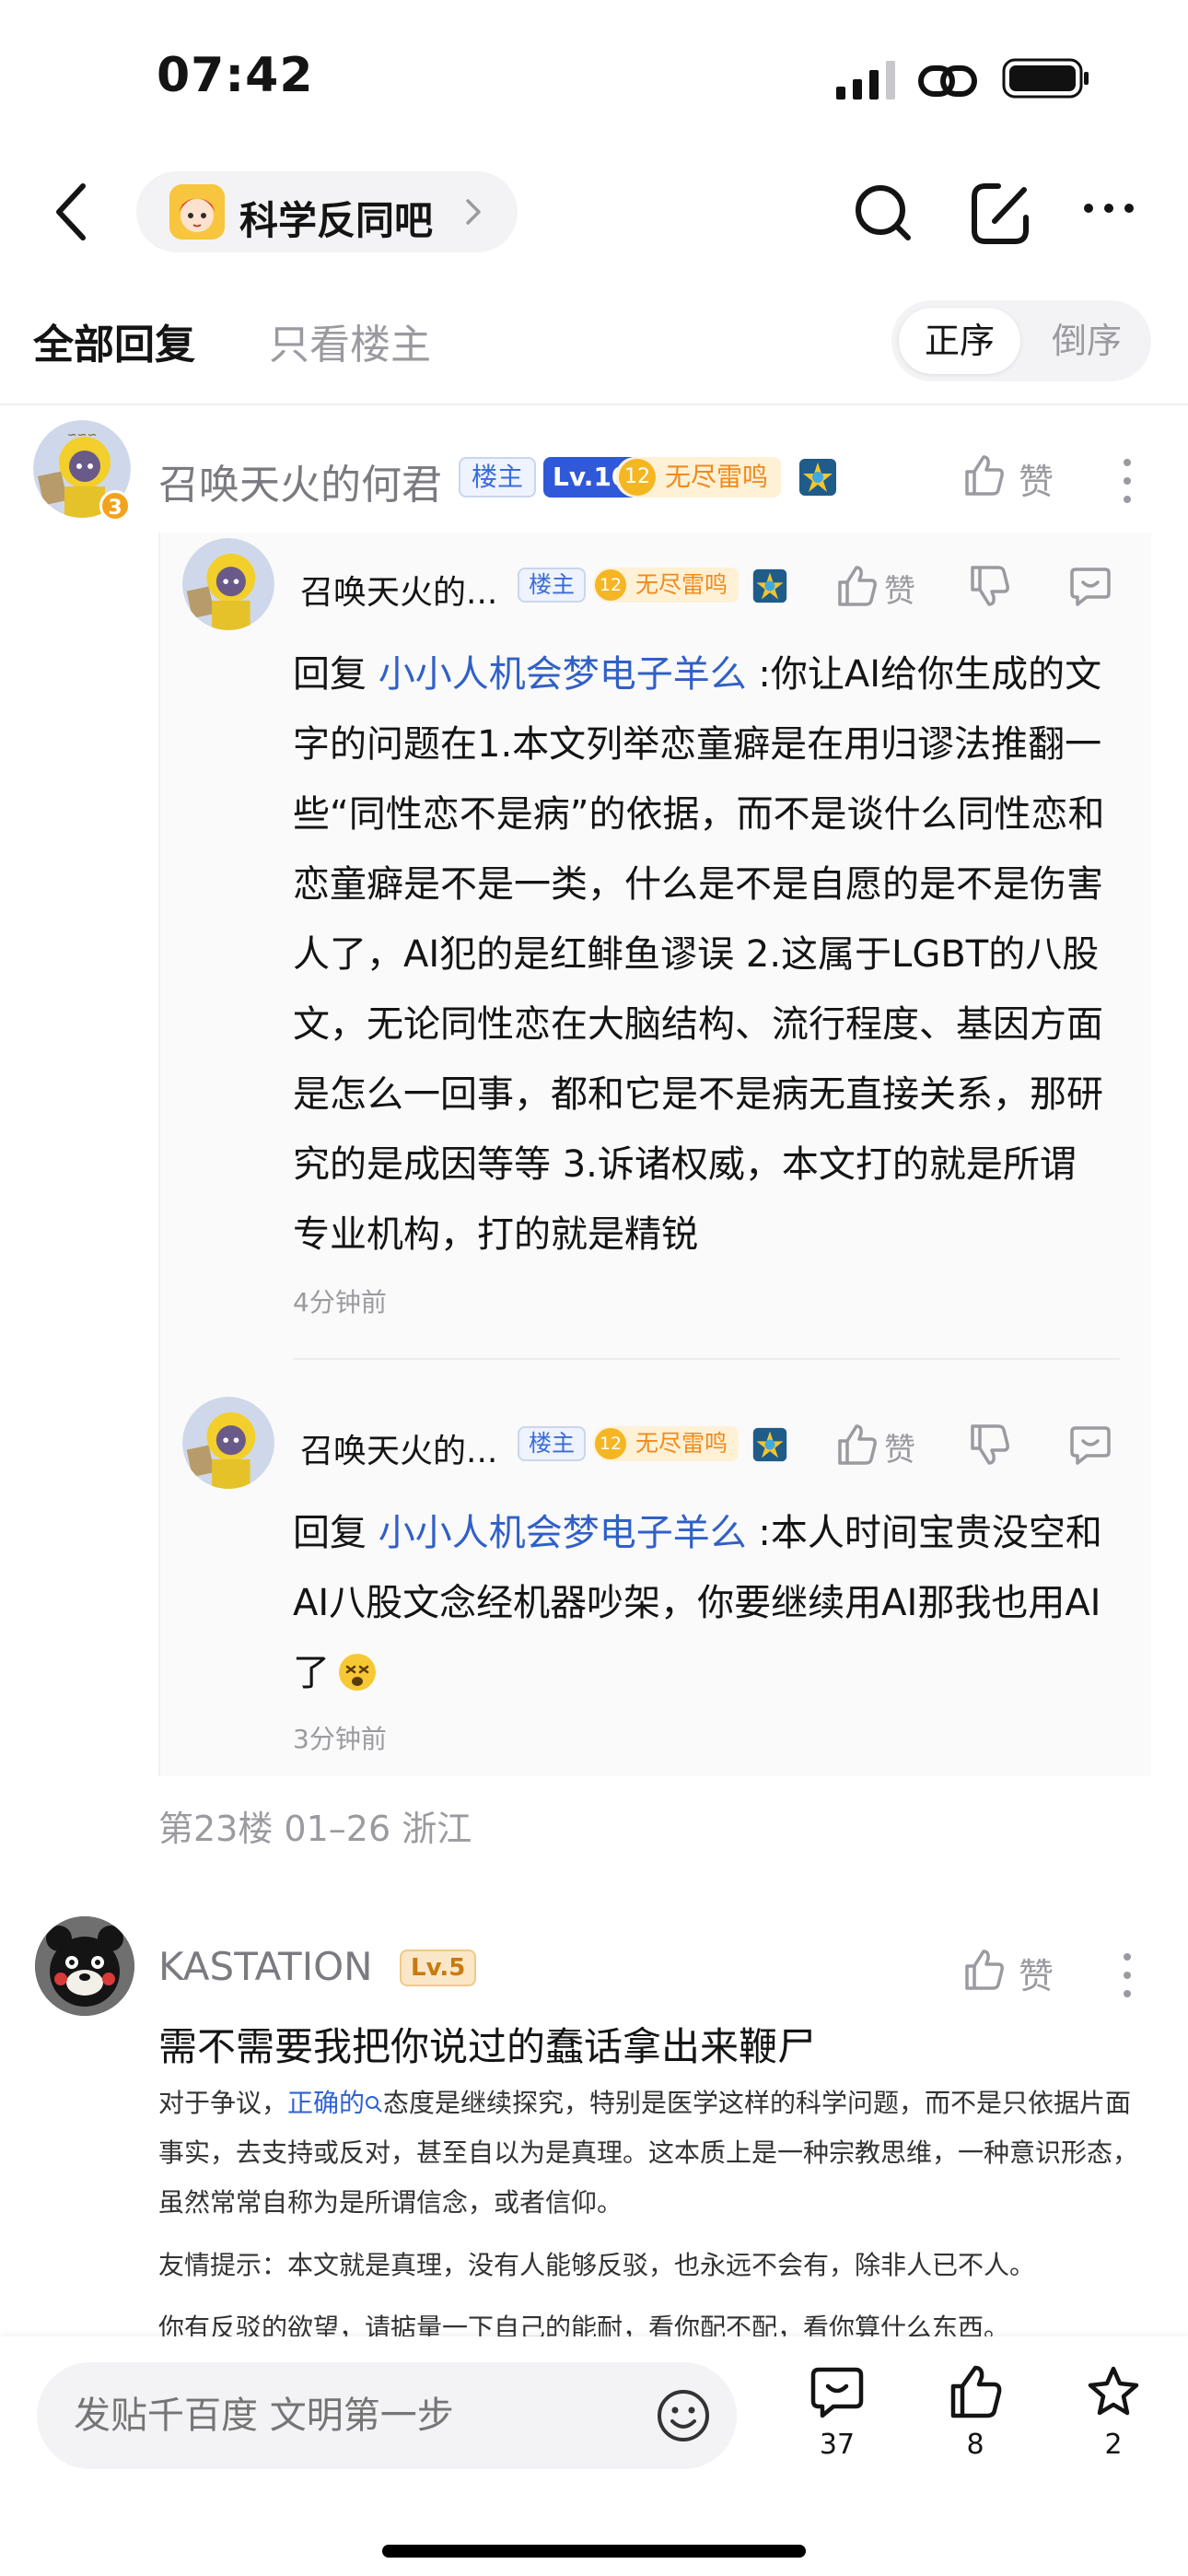  I want to click on author-name: KASTATION, so click(265, 1966).